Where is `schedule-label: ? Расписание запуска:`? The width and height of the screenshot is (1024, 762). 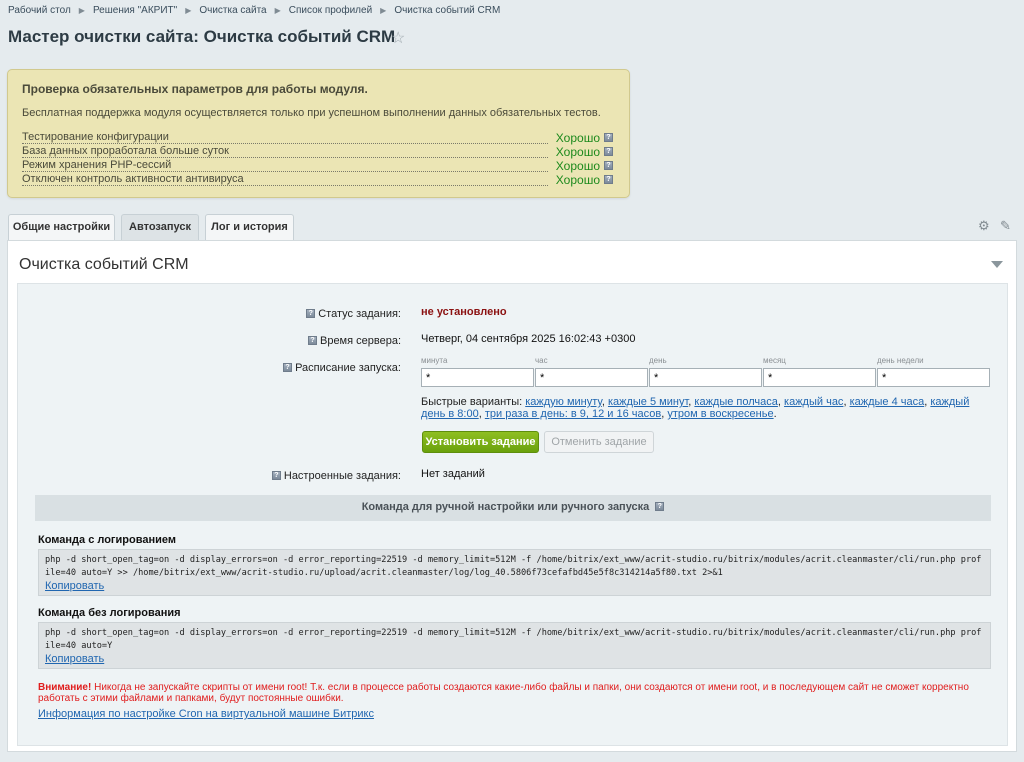 schedule-label: ? Расписание запуска: is located at coordinates (342, 368).